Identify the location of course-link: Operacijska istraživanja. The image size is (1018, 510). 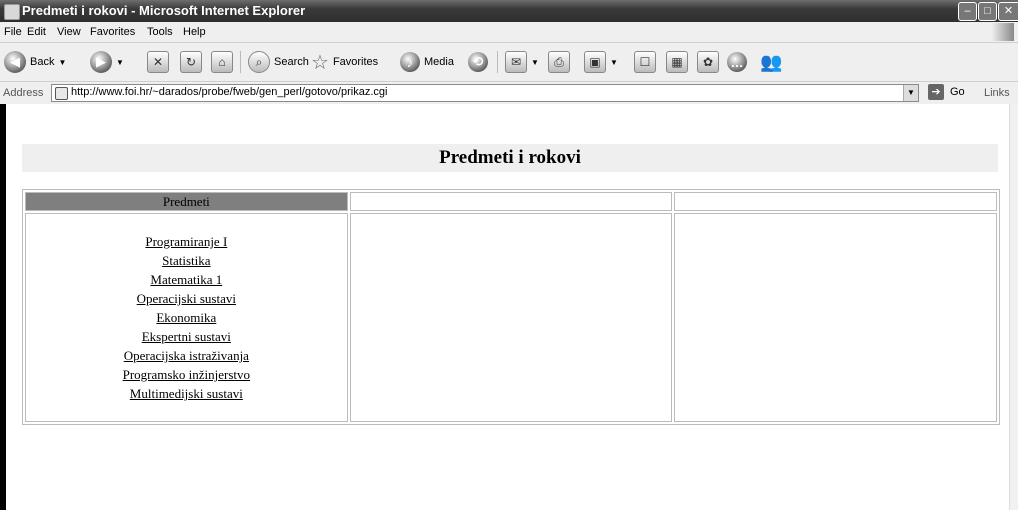
(186, 355).